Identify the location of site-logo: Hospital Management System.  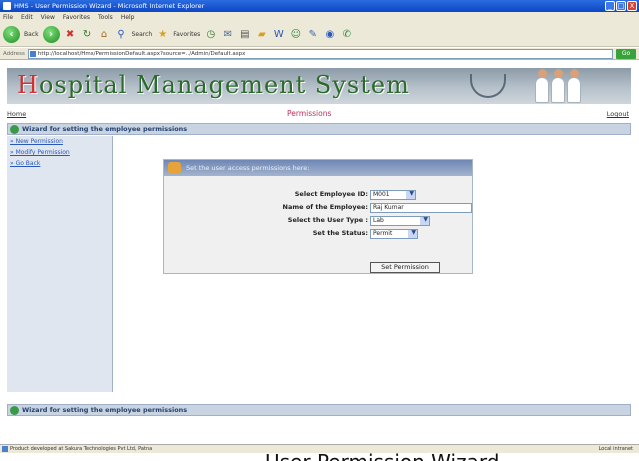
(213, 85).